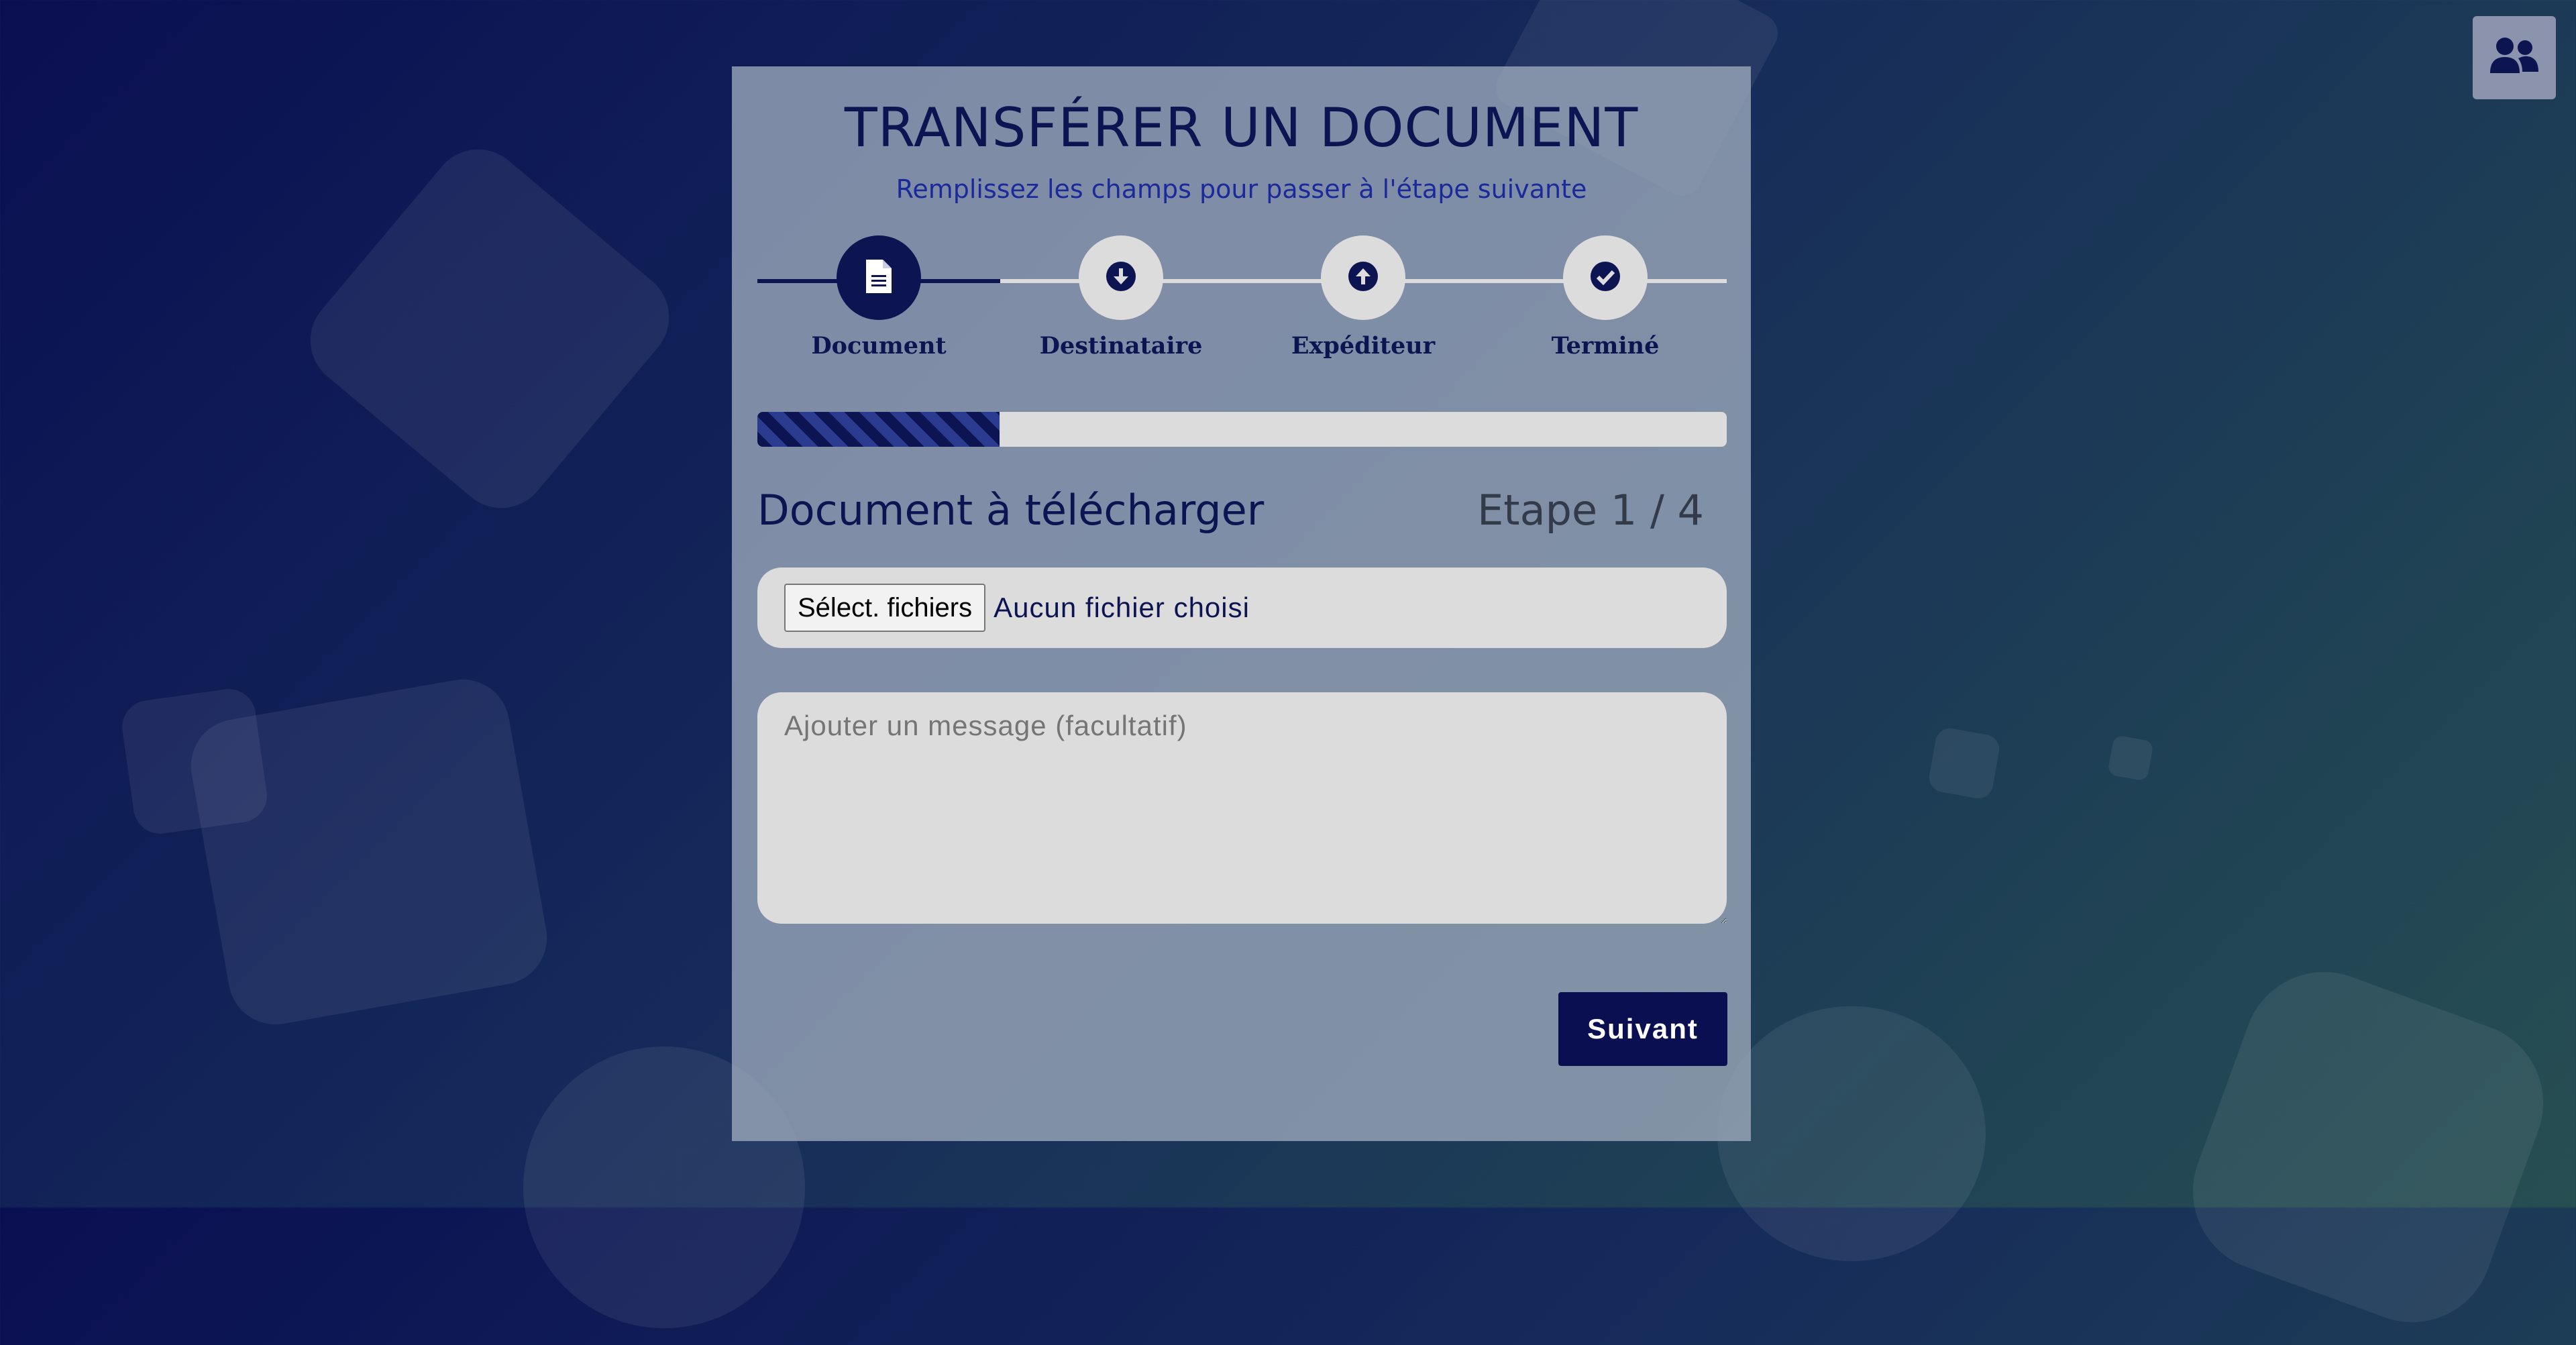 The image size is (2576, 1345). I want to click on step-circle-termine, so click(1605, 277).